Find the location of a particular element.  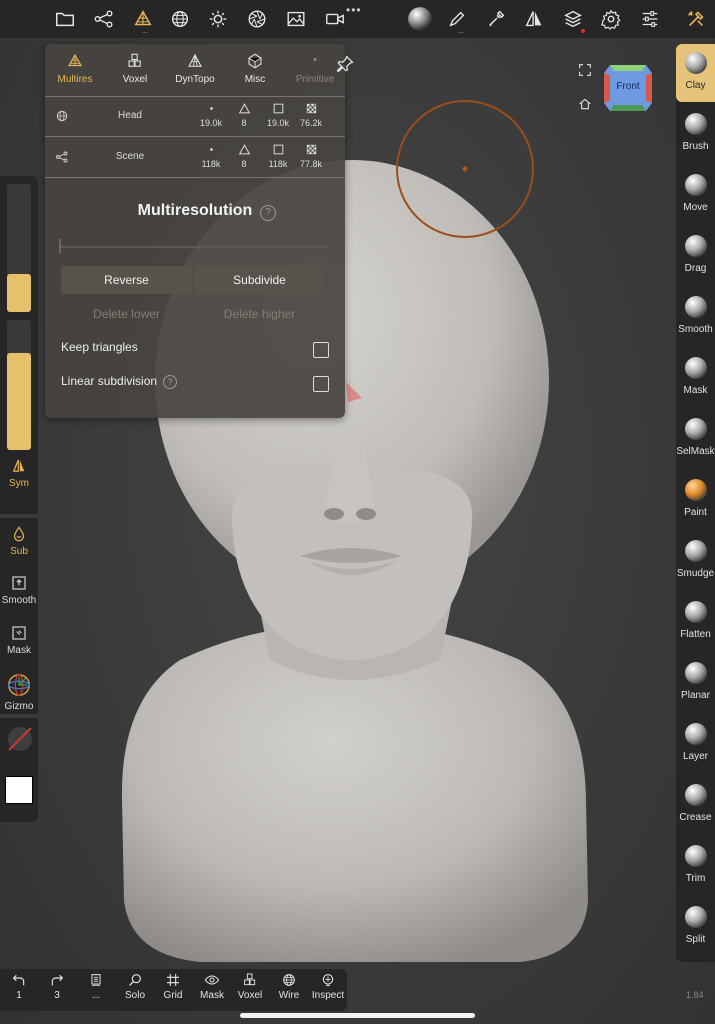

sub-toggle: Sub is located at coordinates (19, 541).